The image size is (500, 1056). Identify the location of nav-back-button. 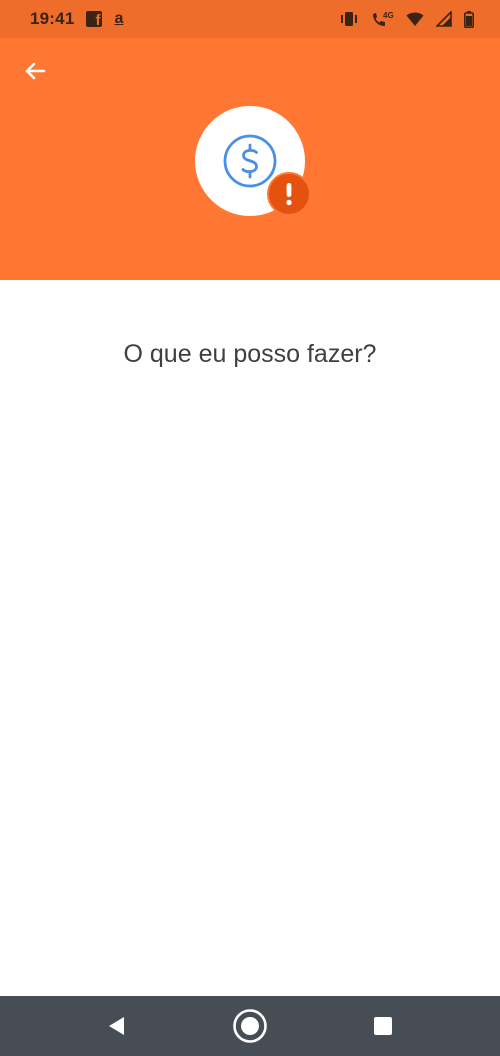
(117, 1026).